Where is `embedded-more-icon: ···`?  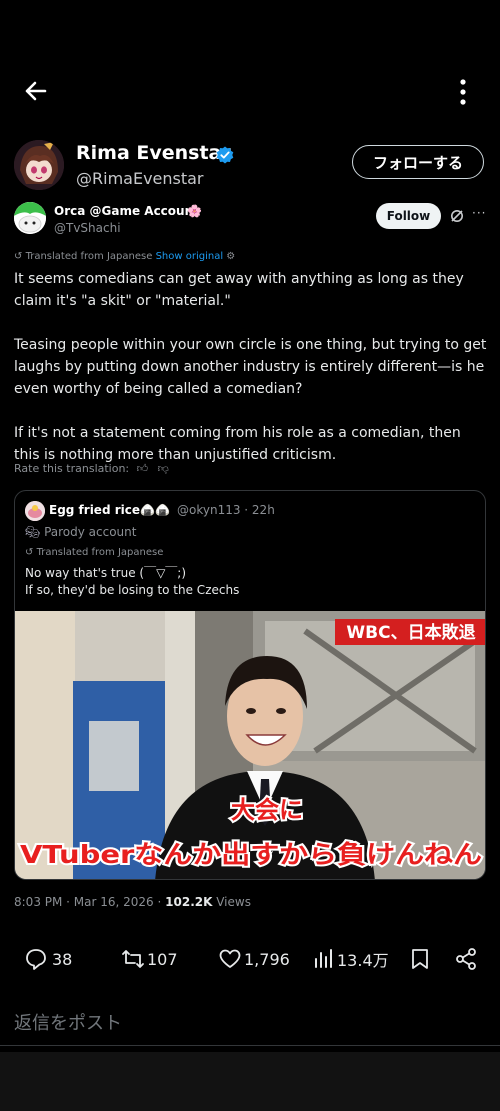
embedded-more-icon: ··· is located at coordinates (479, 213).